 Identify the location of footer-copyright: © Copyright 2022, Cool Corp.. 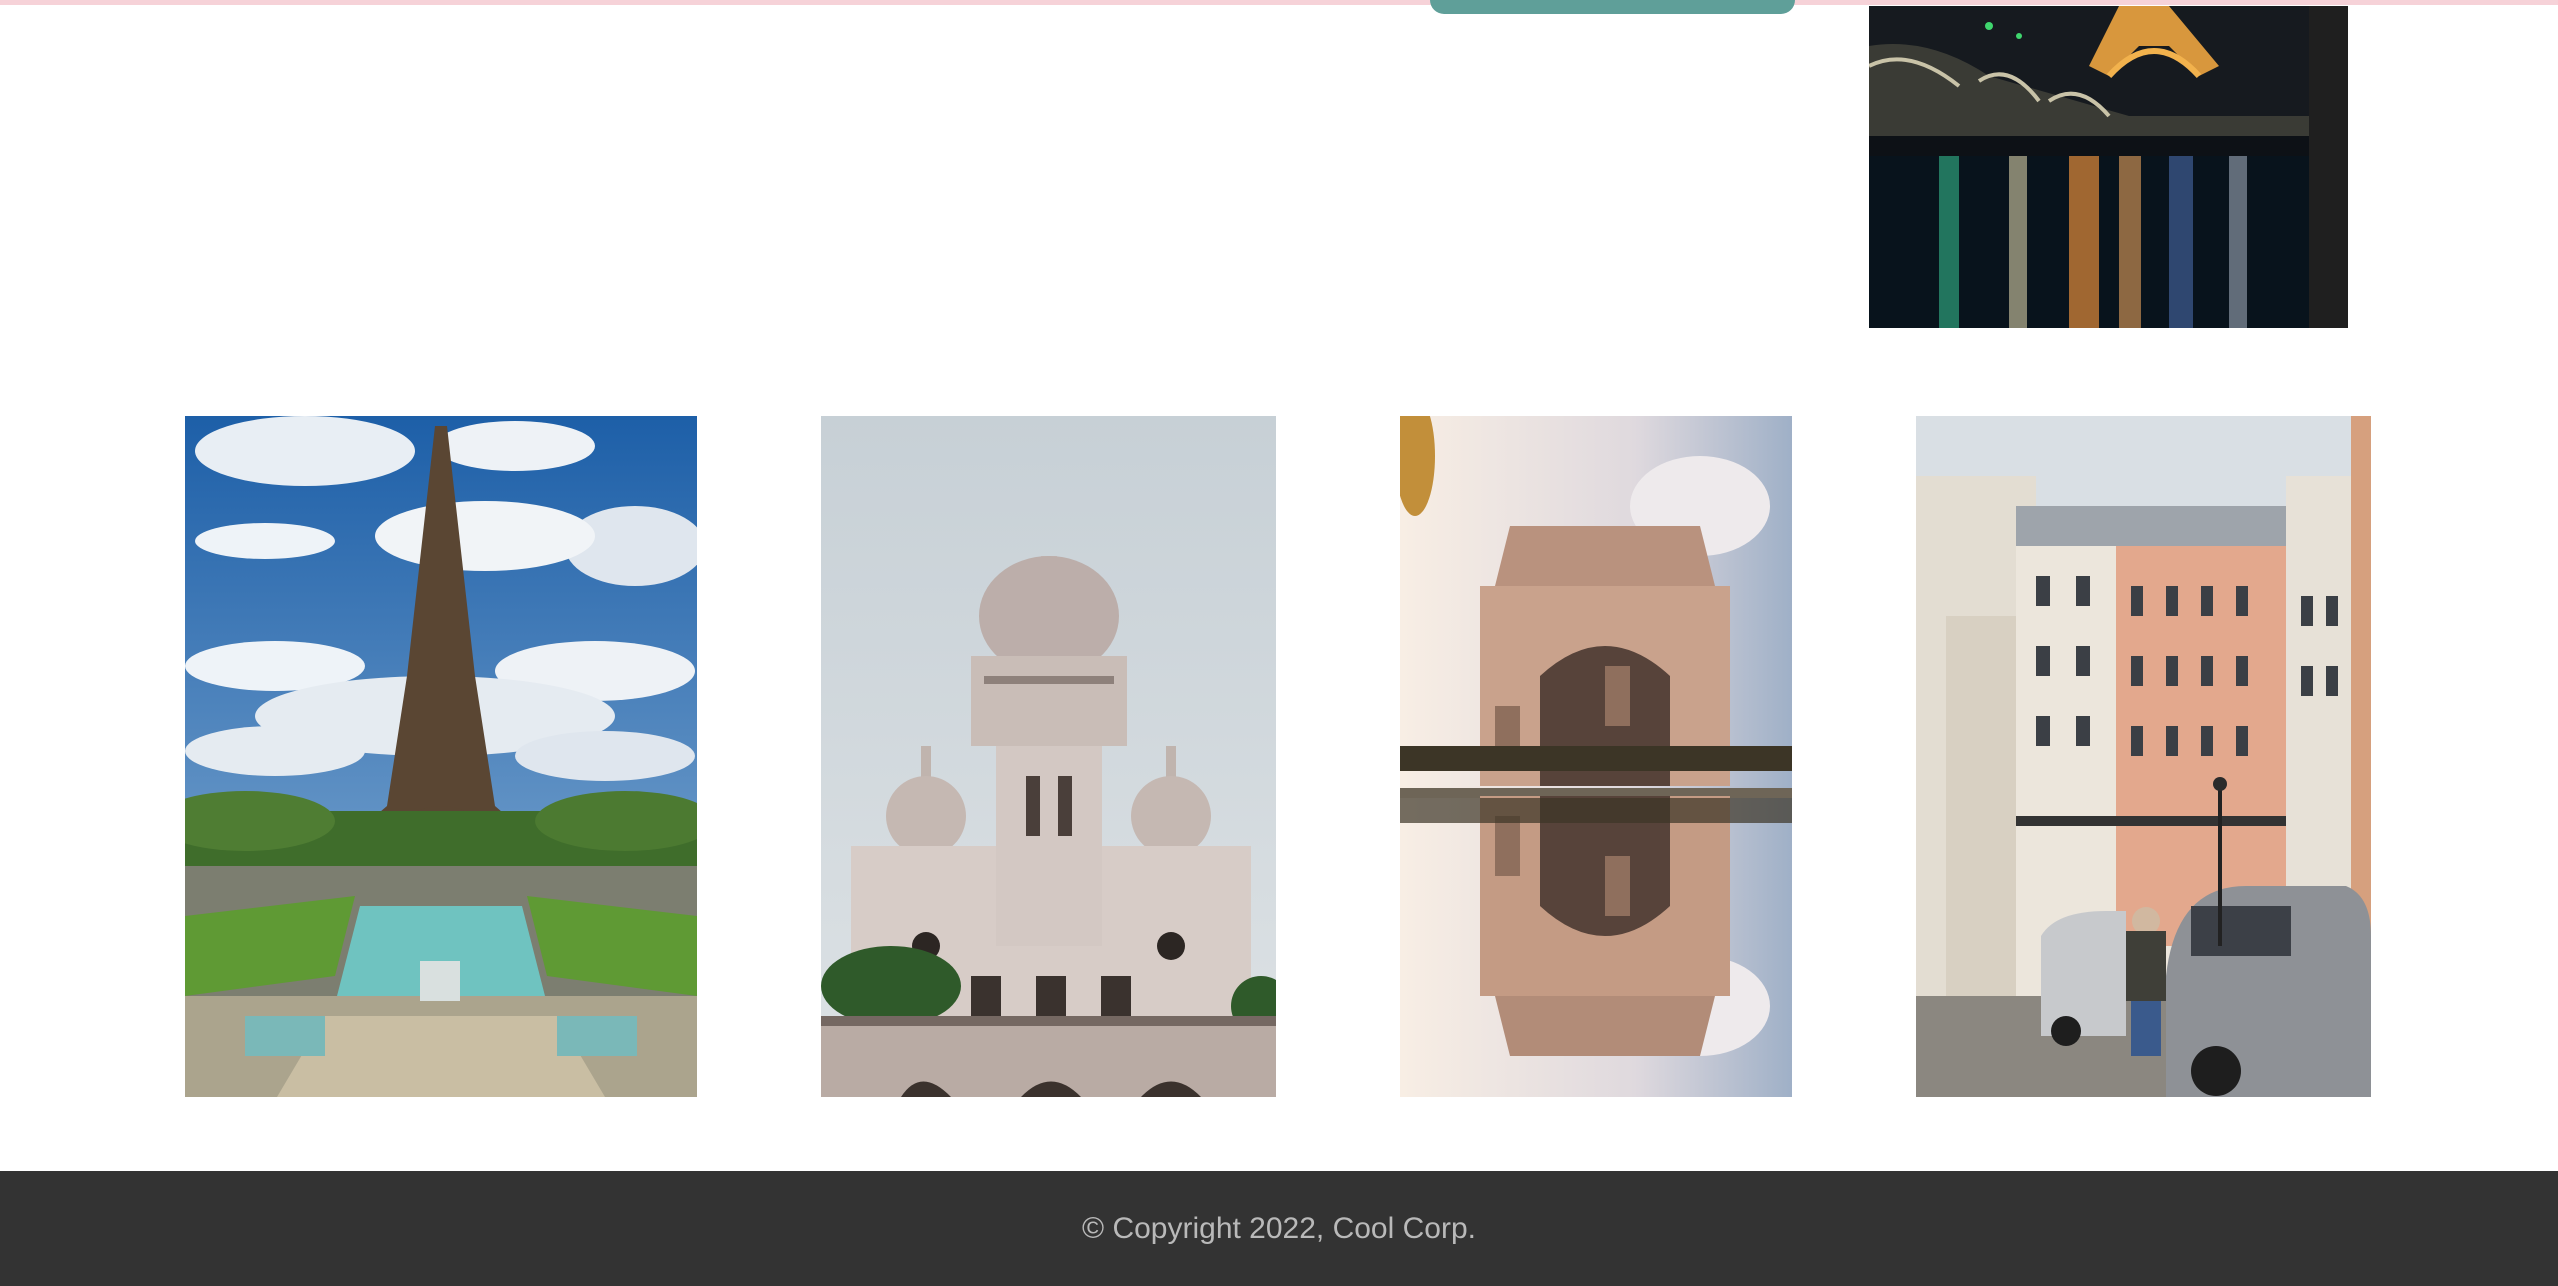
(1279, 1228).